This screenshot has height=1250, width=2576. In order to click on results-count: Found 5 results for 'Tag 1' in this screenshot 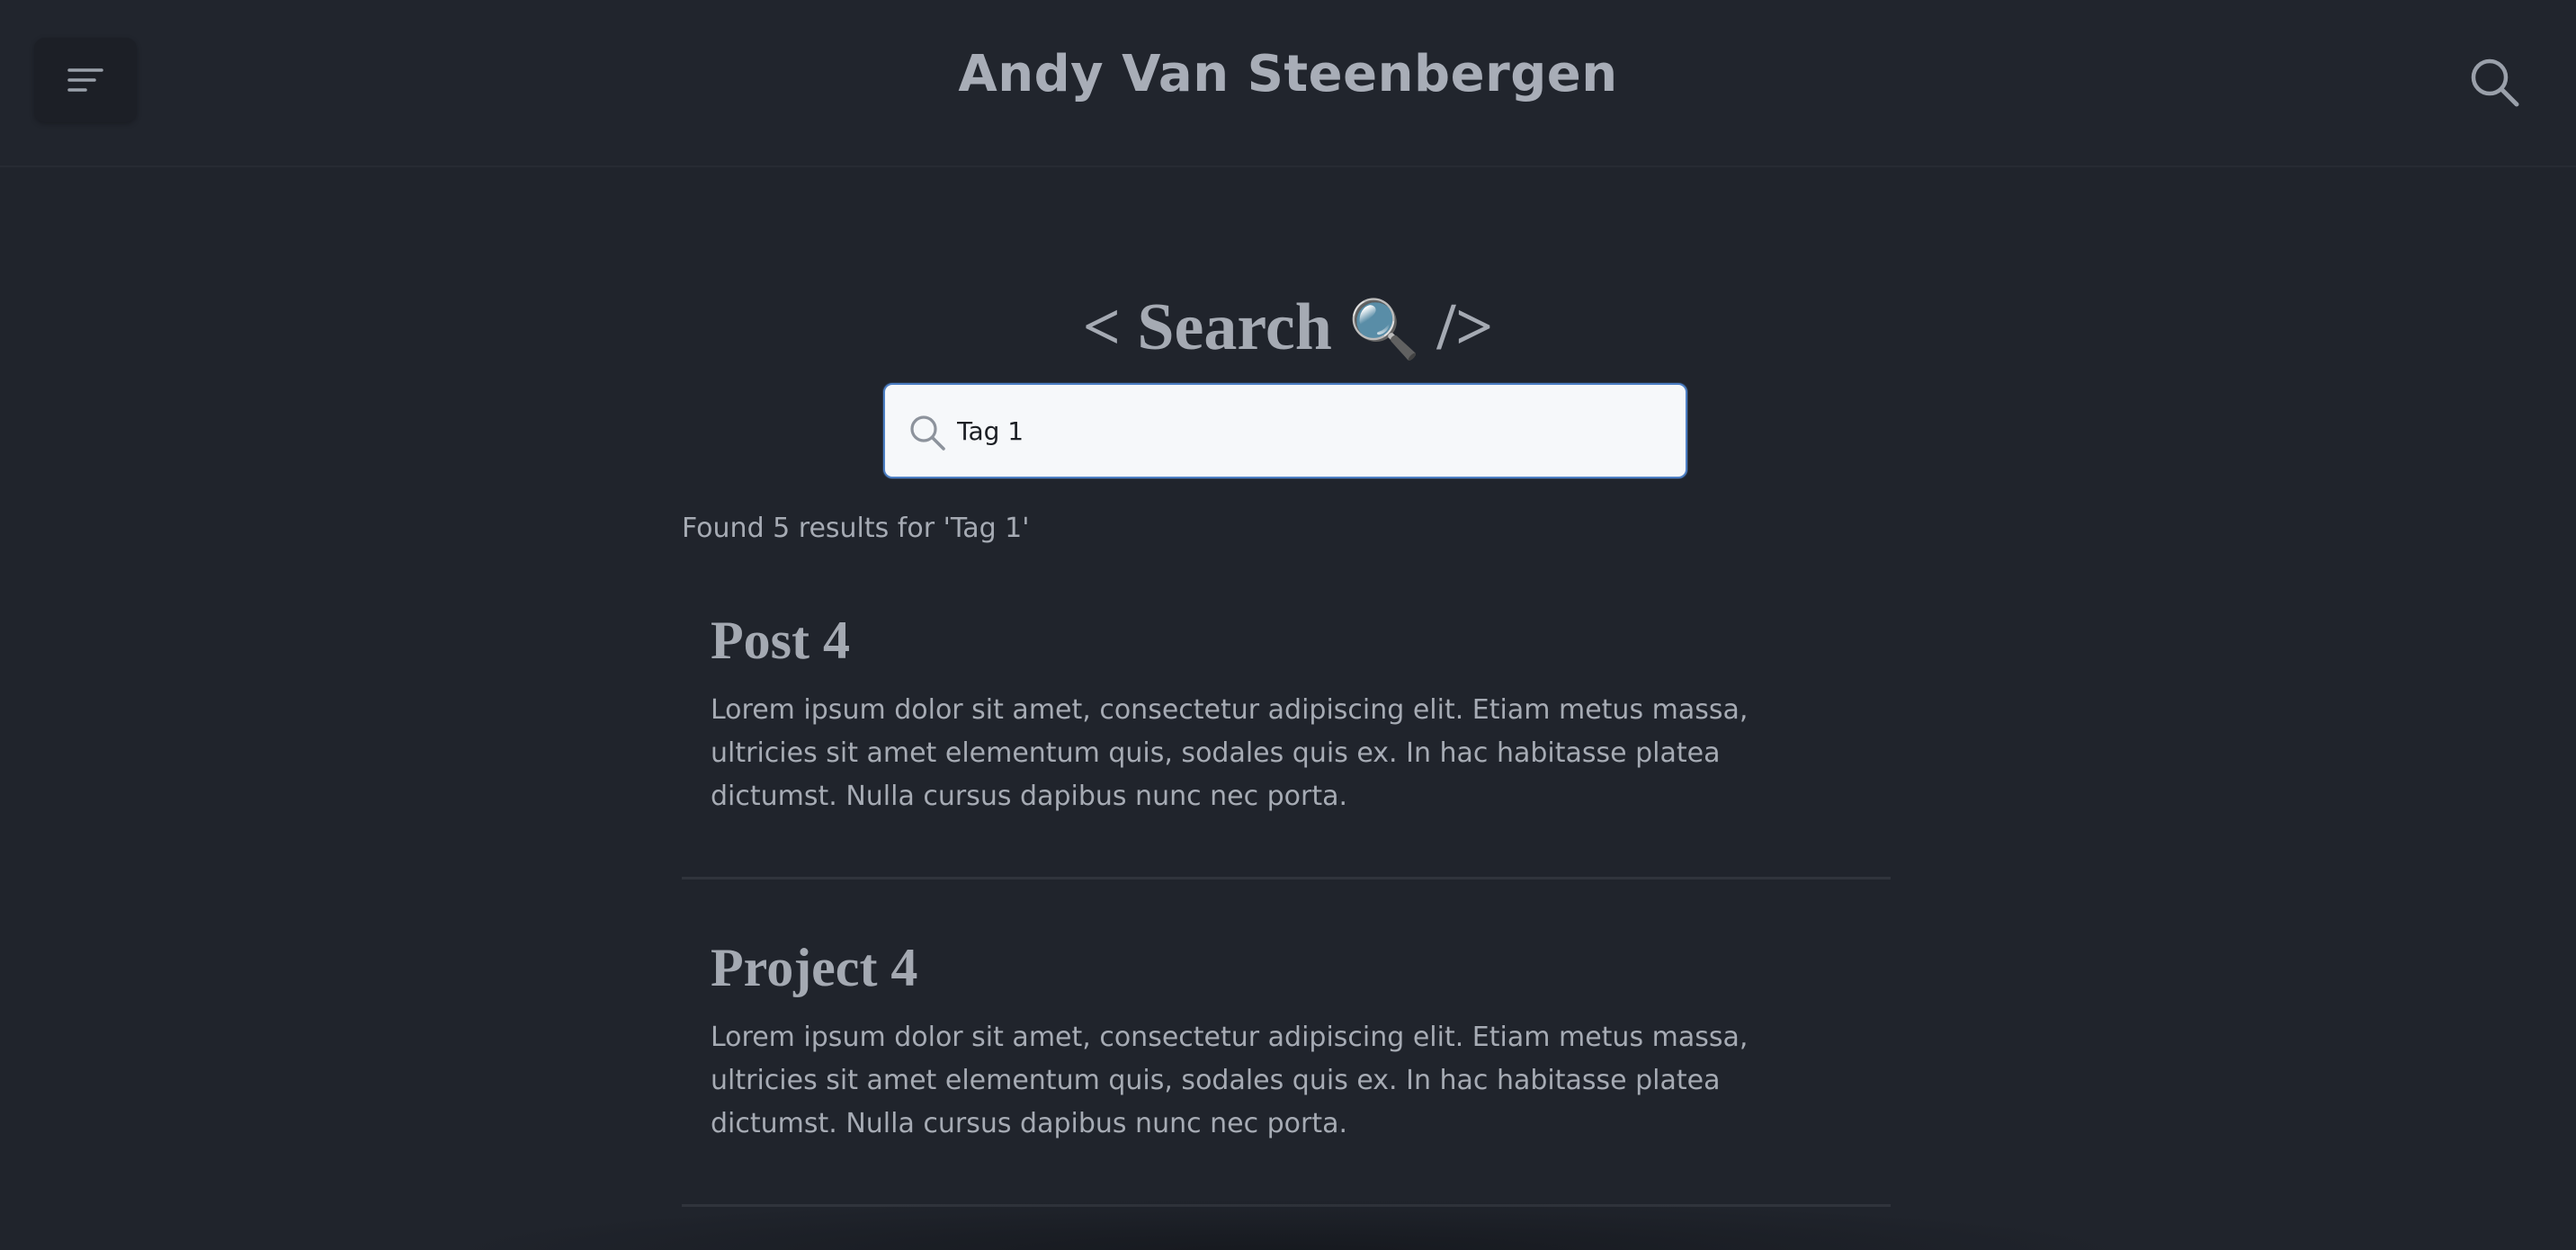, I will do `click(856, 528)`.